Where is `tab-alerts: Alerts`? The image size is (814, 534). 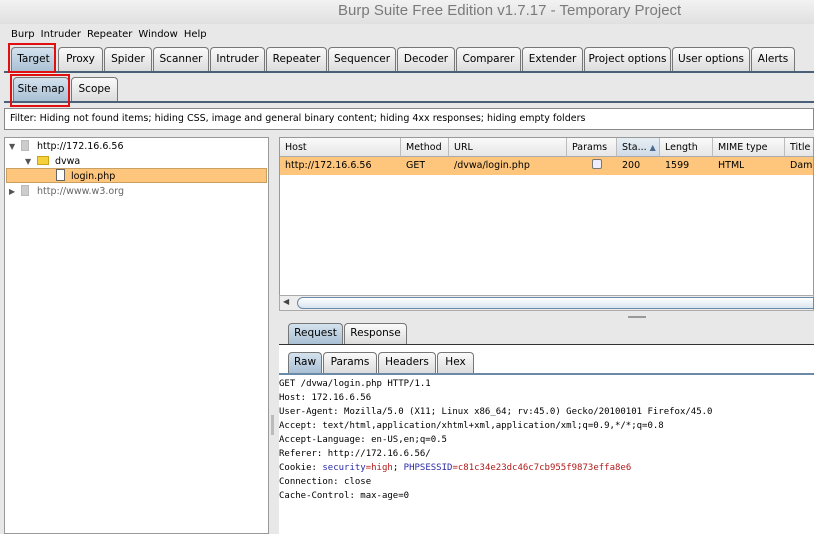
tab-alerts: Alerts is located at coordinates (773, 59).